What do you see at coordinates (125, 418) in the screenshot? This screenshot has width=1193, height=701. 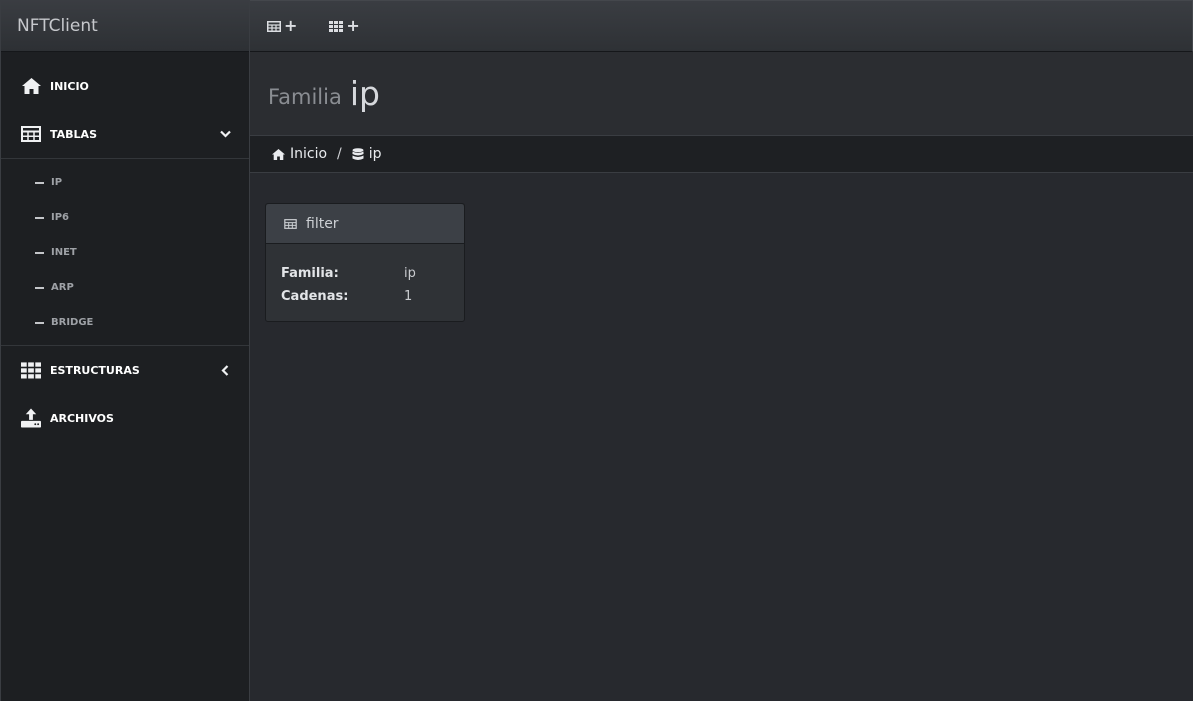 I see `sidebar-item-archivos: ARCHIVOS` at bounding box center [125, 418].